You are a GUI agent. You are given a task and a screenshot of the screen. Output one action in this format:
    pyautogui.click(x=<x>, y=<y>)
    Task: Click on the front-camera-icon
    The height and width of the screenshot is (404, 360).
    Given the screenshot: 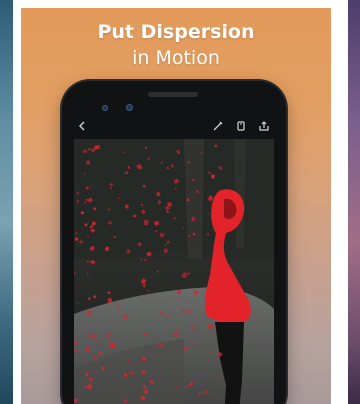 What is the action you would take?
    pyautogui.click(x=105, y=108)
    